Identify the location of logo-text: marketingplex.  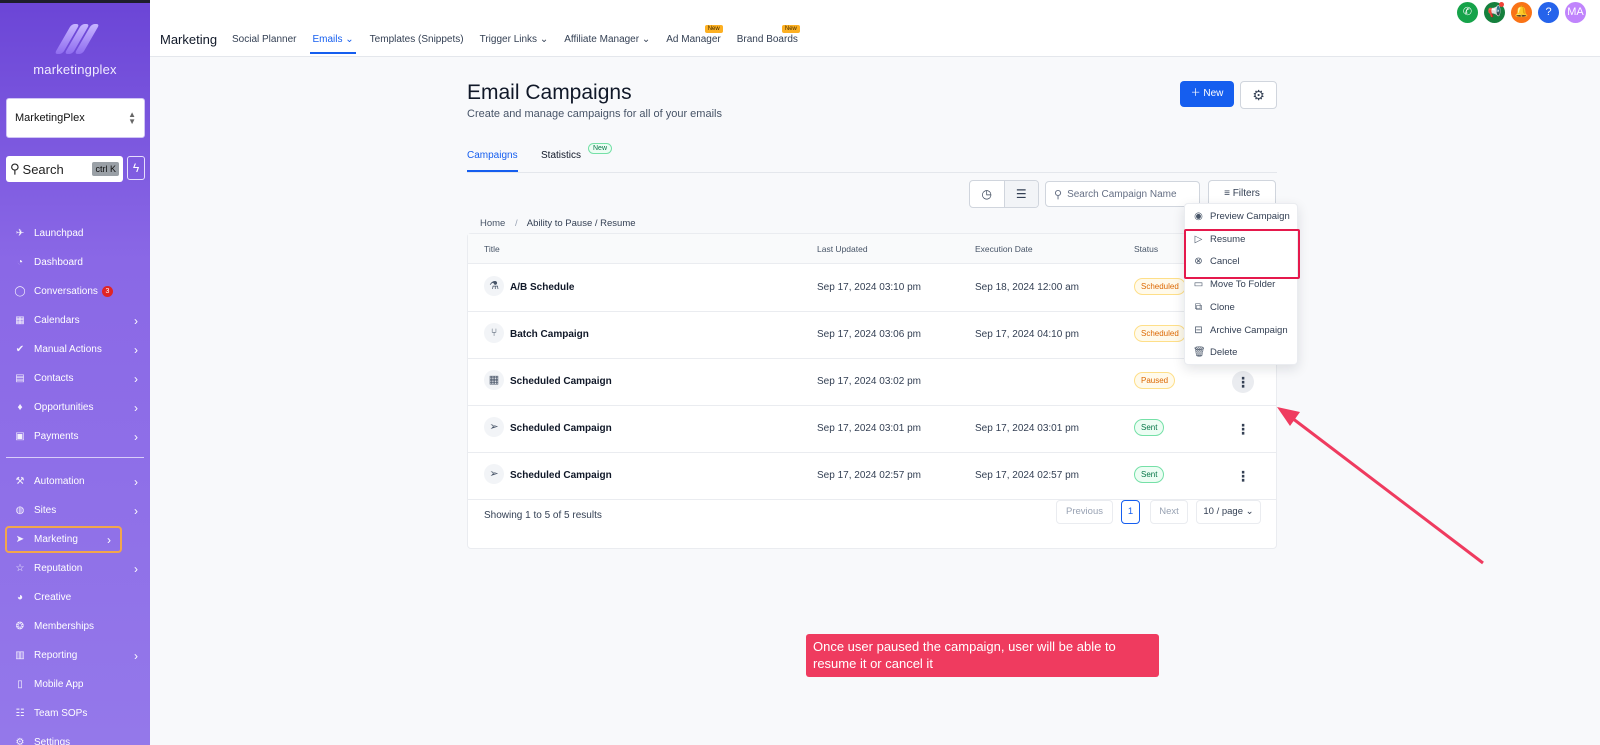
(75, 69).